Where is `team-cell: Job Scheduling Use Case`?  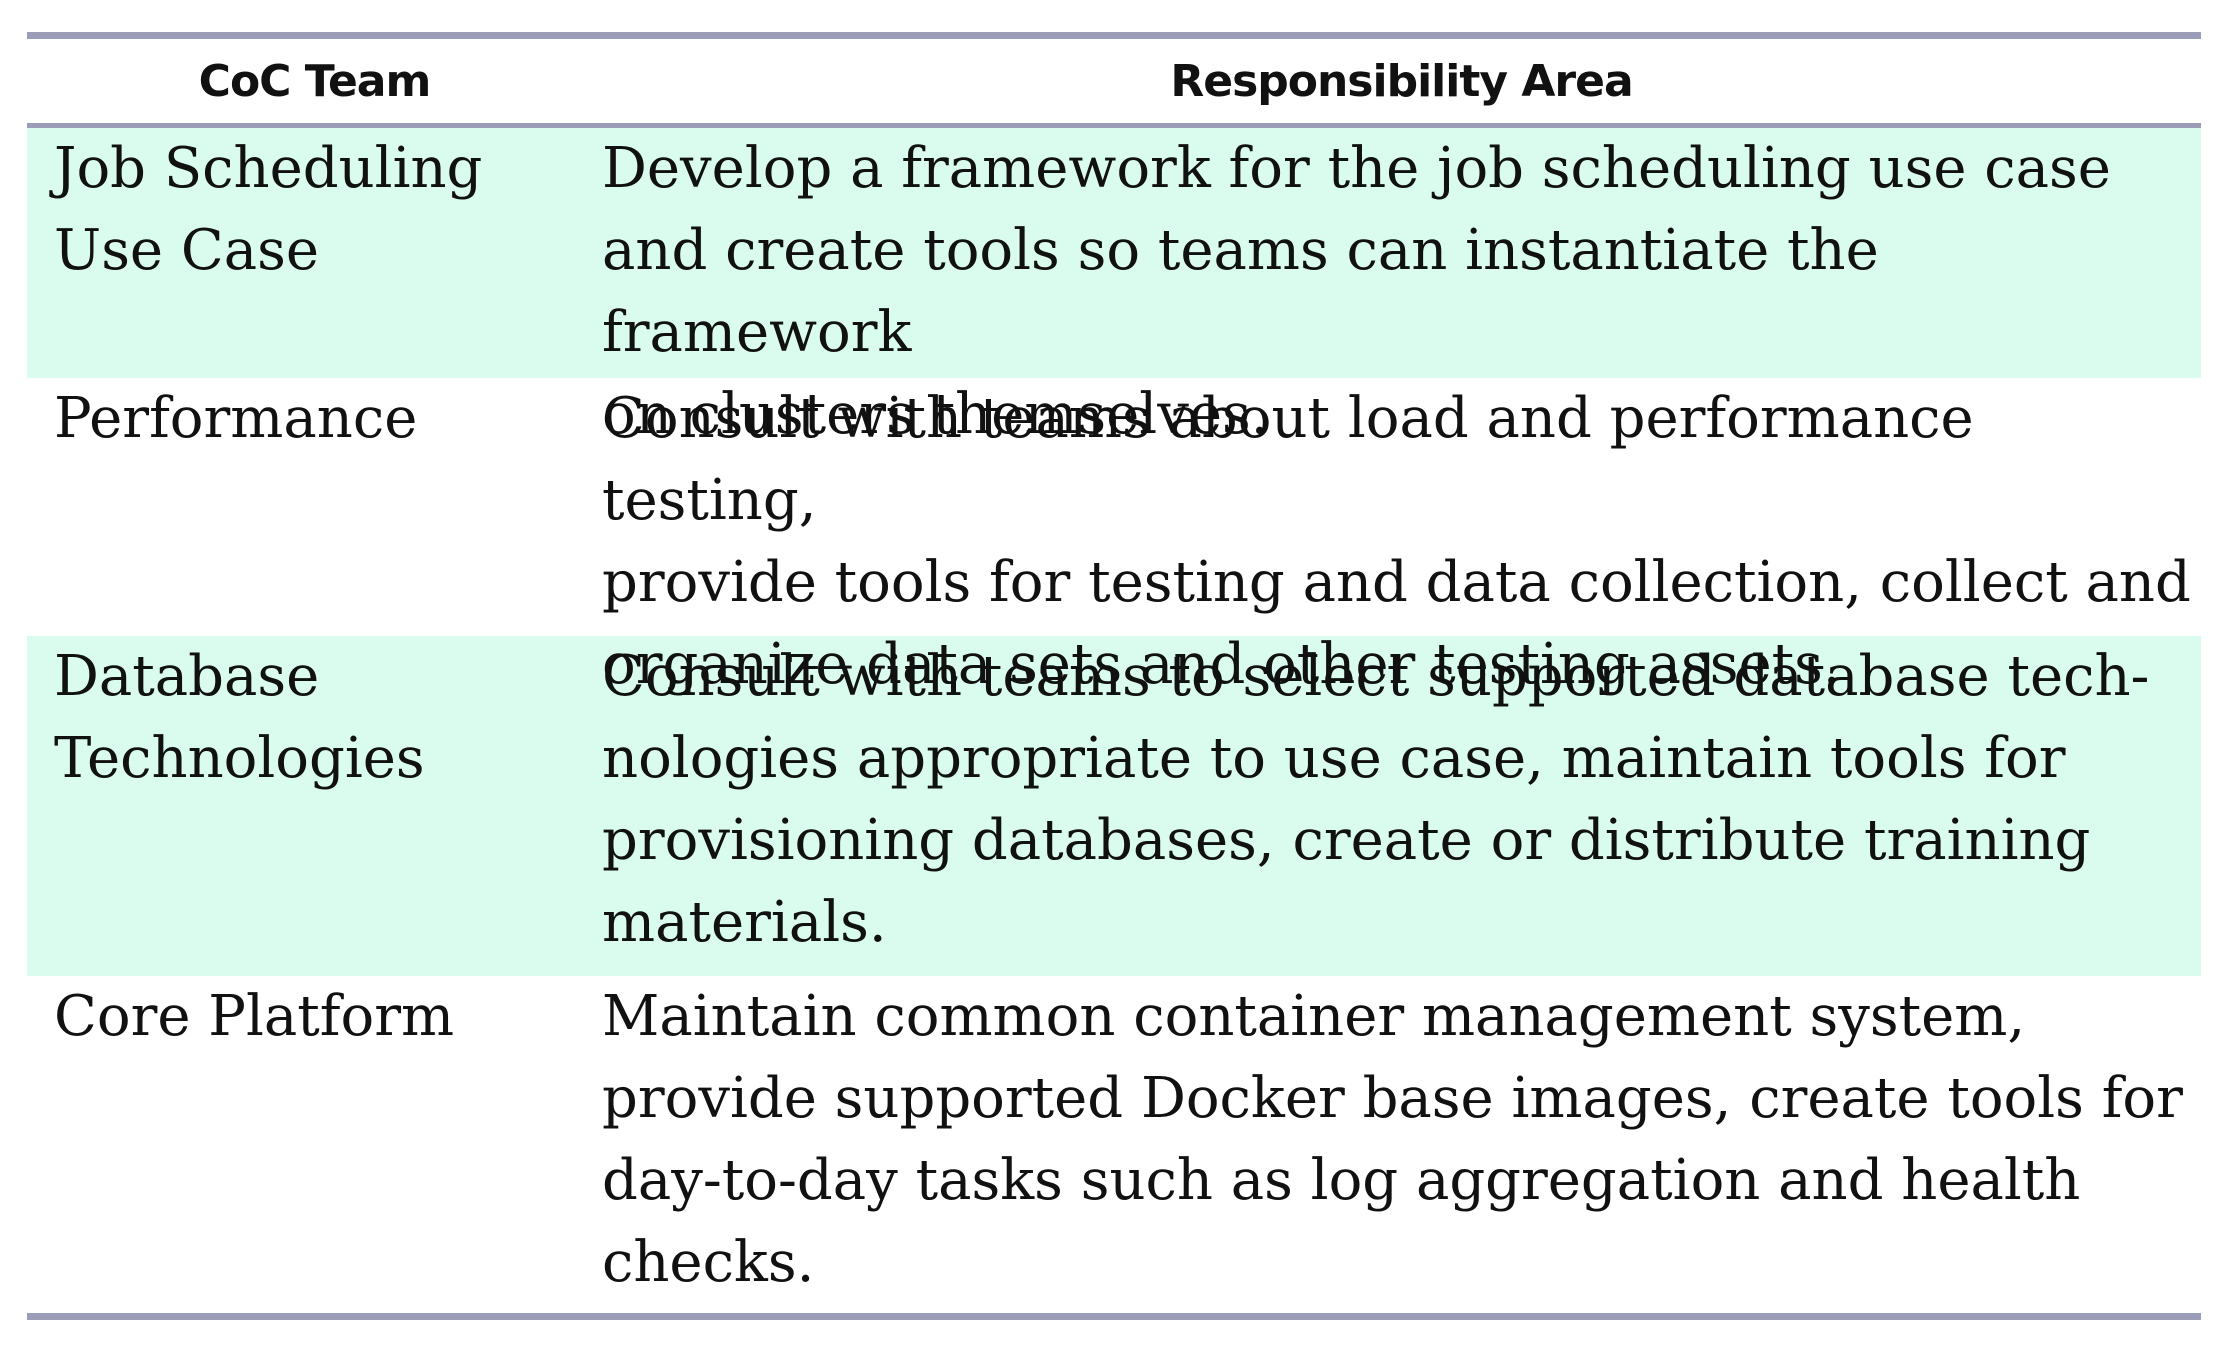 team-cell: Job Scheduling Use Case is located at coordinates (268, 209).